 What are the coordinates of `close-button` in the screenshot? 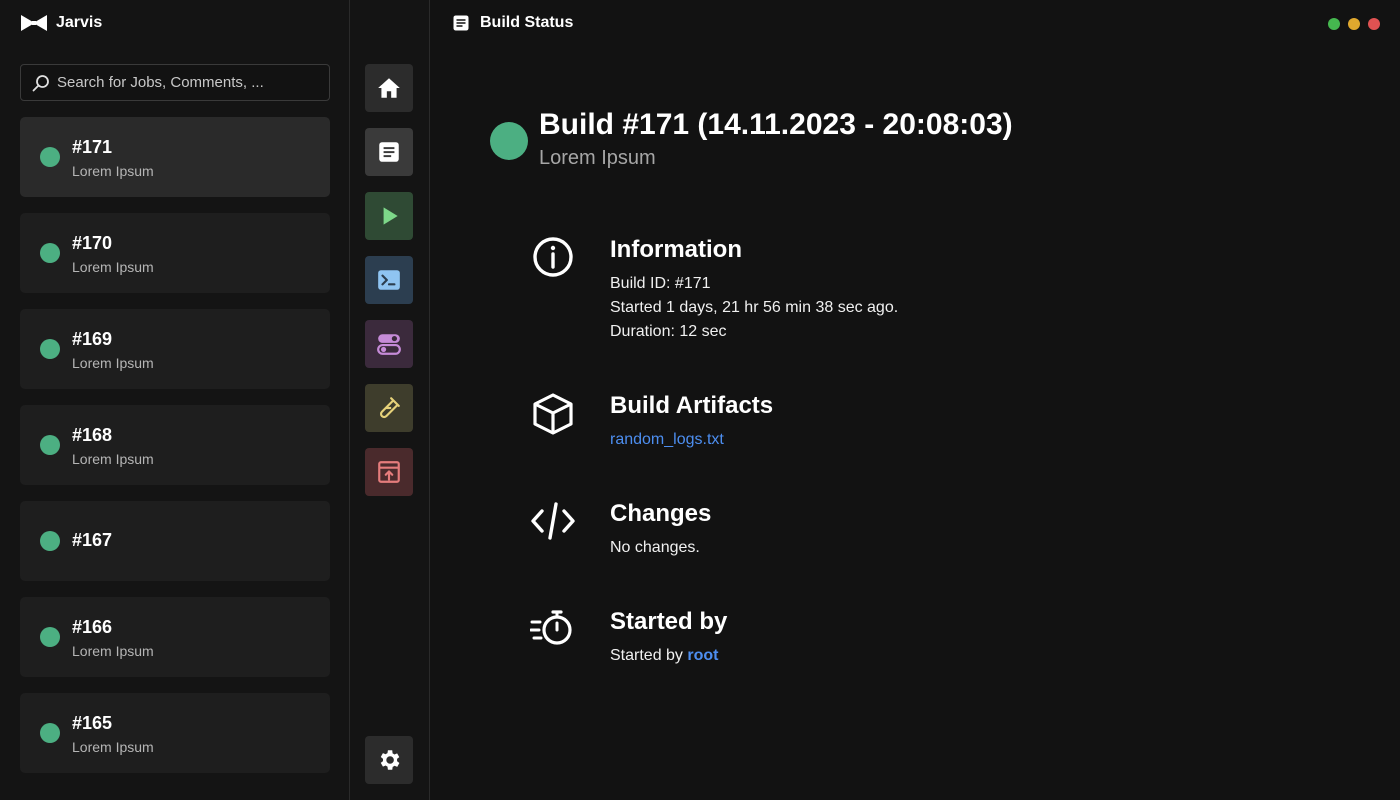 It's located at (1374, 24).